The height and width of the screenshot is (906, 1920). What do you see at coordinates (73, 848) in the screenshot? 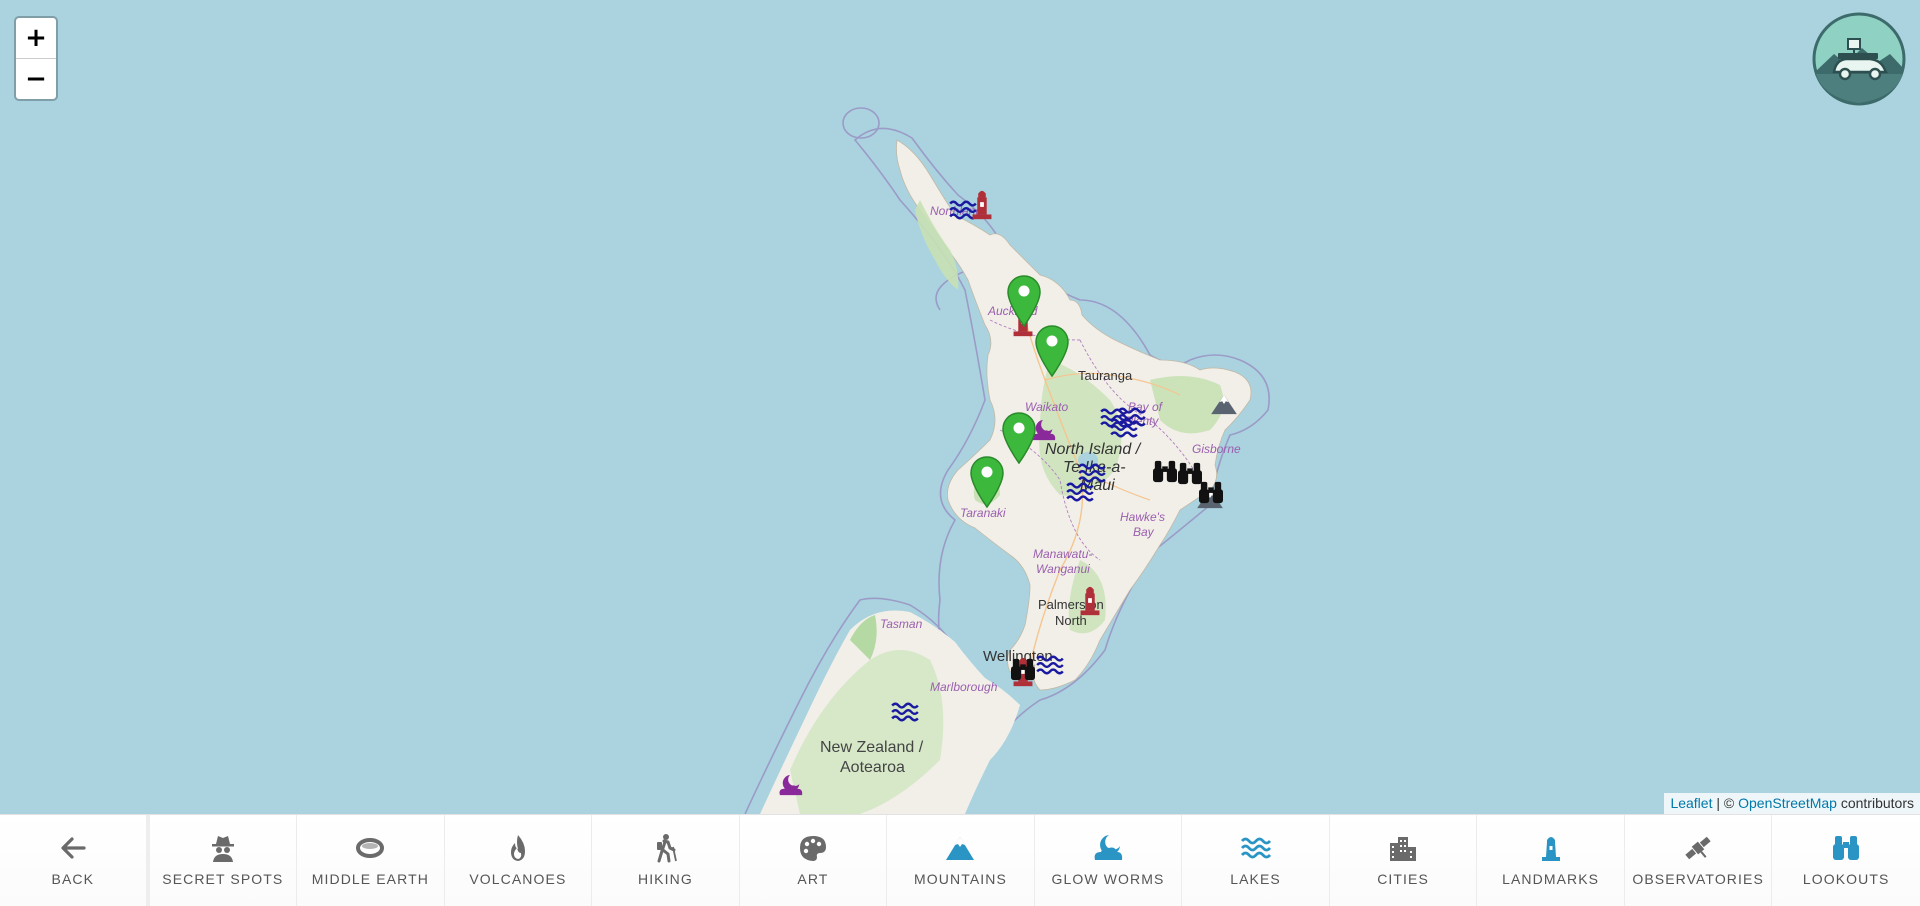
I see `arrow-left-icon` at bounding box center [73, 848].